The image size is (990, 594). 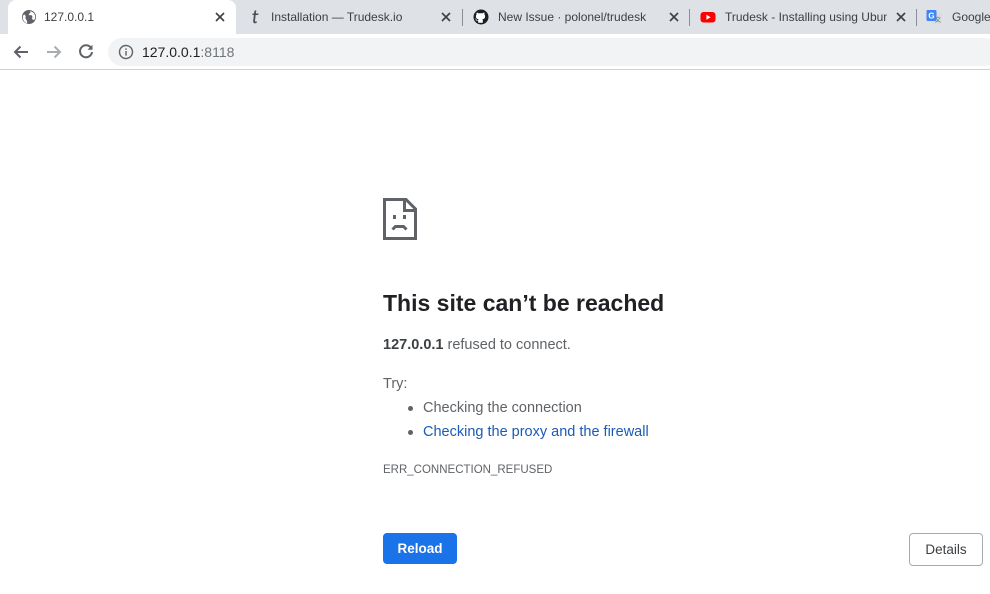 What do you see at coordinates (126, 52) in the screenshot?
I see `info-icon` at bounding box center [126, 52].